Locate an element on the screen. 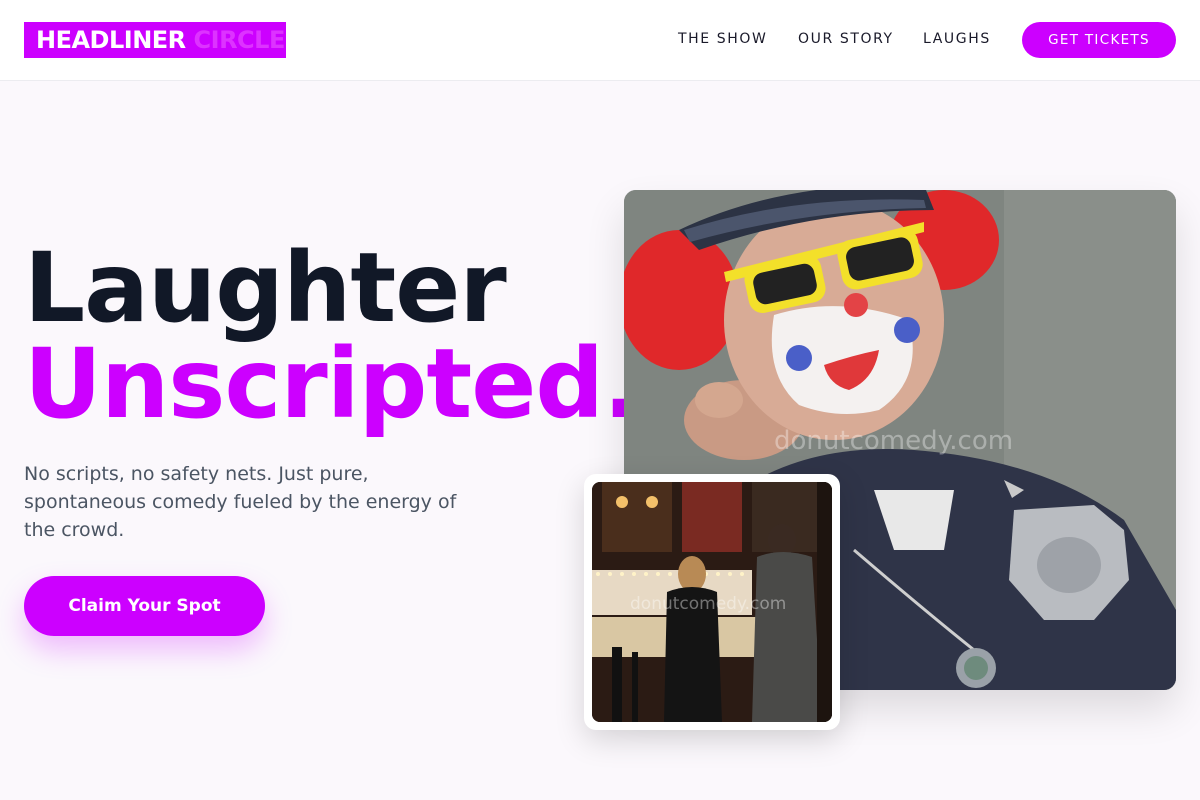  comedy-club-photo-card: donutcomedy.com is located at coordinates (712, 602).